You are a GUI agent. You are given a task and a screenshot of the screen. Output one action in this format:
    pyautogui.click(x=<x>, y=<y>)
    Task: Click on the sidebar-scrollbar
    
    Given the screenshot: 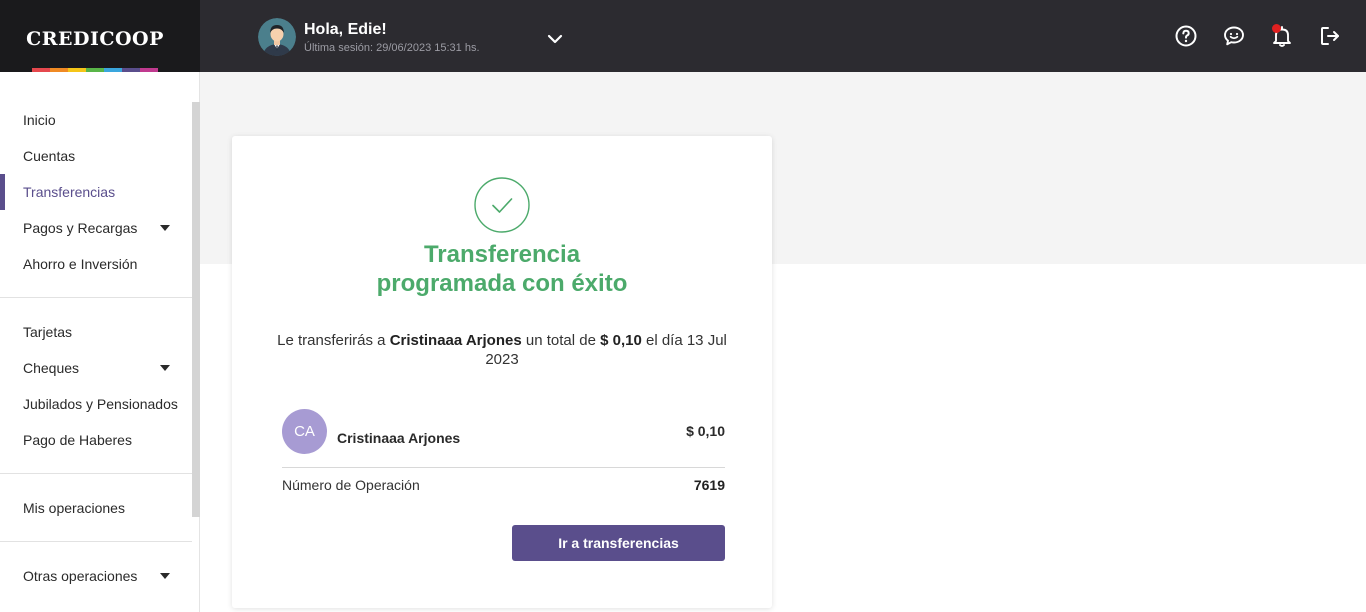 What is the action you would take?
    pyautogui.click(x=196, y=309)
    